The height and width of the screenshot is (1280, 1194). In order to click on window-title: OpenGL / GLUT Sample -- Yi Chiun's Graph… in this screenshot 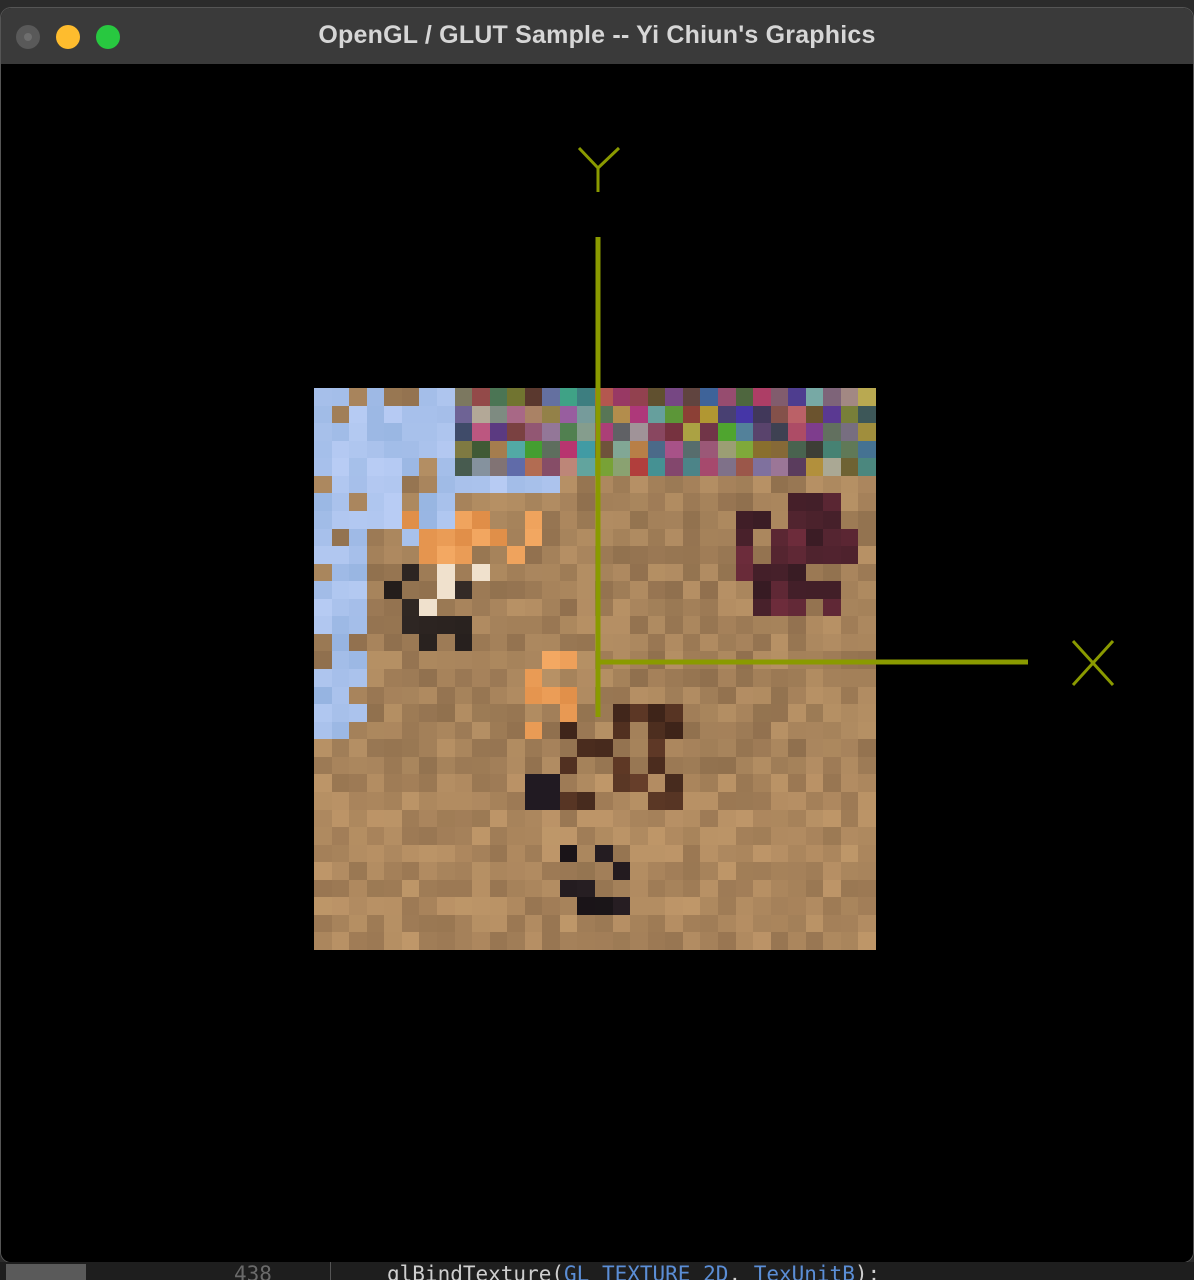, I will do `click(597, 35)`.